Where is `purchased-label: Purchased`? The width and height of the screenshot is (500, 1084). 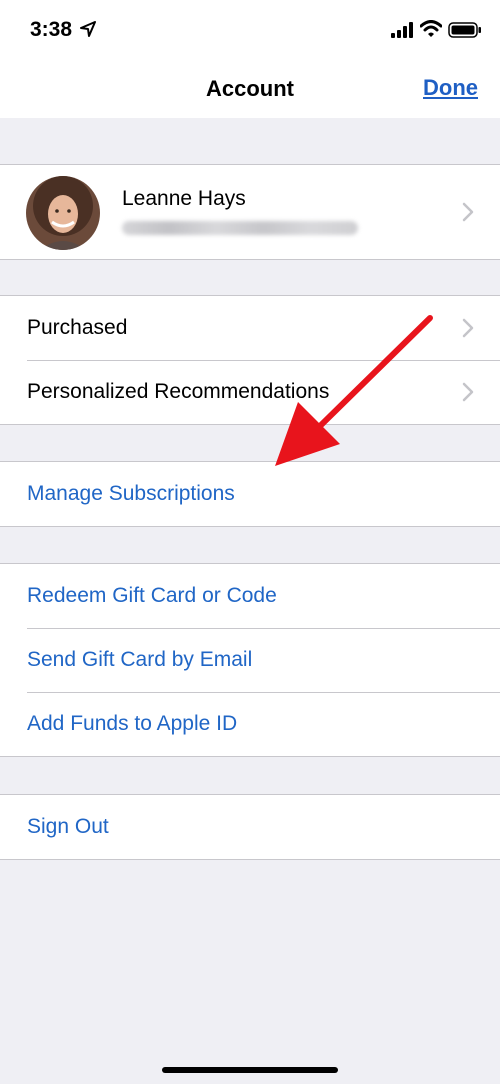 purchased-label: Purchased is located at coordinates (77, 327).